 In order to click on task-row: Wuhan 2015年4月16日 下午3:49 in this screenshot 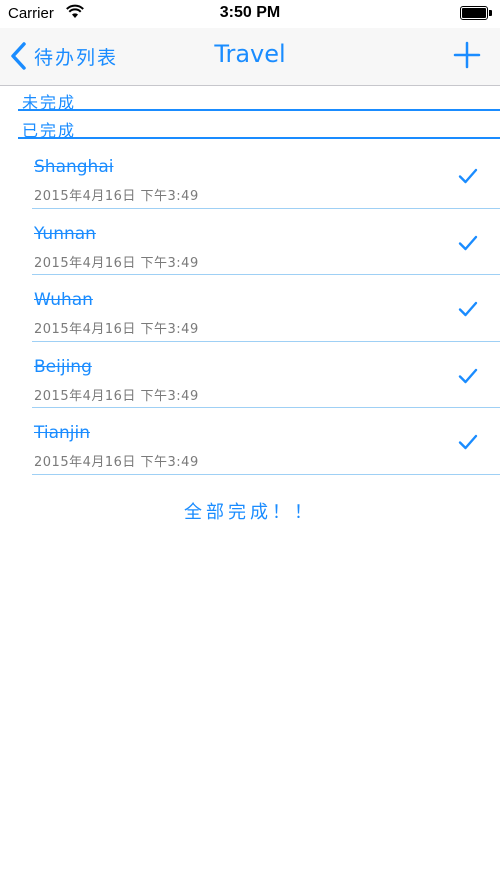, I will do `click(250, 308)`.